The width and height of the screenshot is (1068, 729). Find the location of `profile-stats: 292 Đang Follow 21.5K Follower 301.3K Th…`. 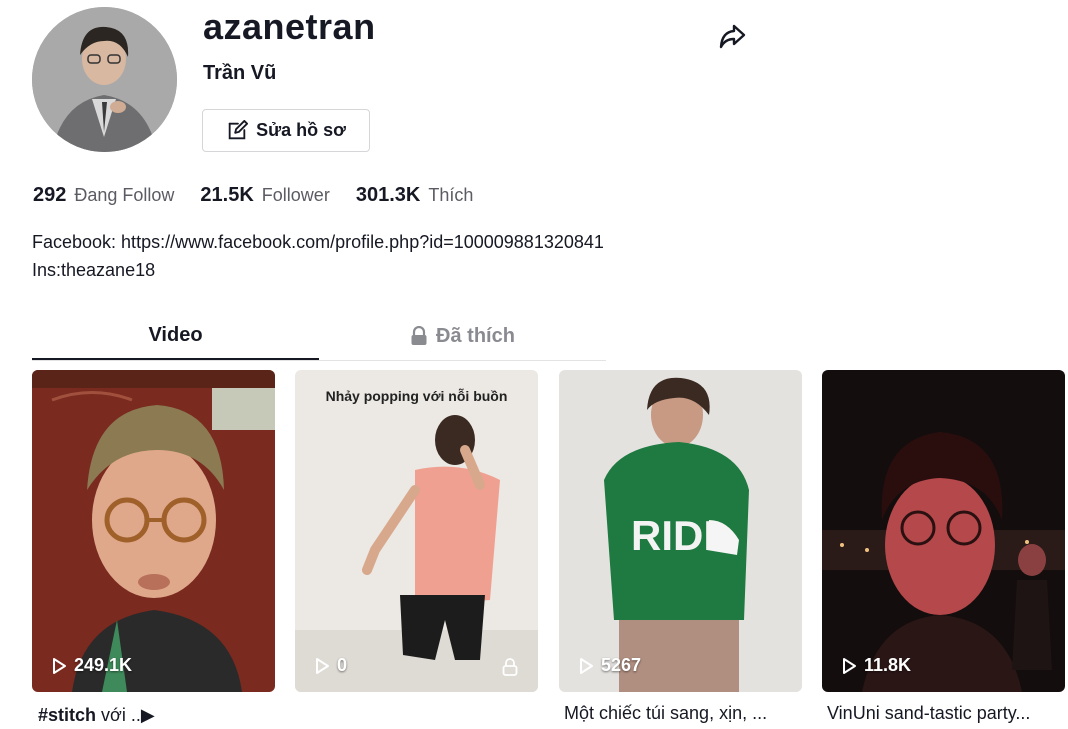

profile-stats: 292 Đang Follow 21.5K Follower 301.3K Th… is located at coordinates (253, 195).